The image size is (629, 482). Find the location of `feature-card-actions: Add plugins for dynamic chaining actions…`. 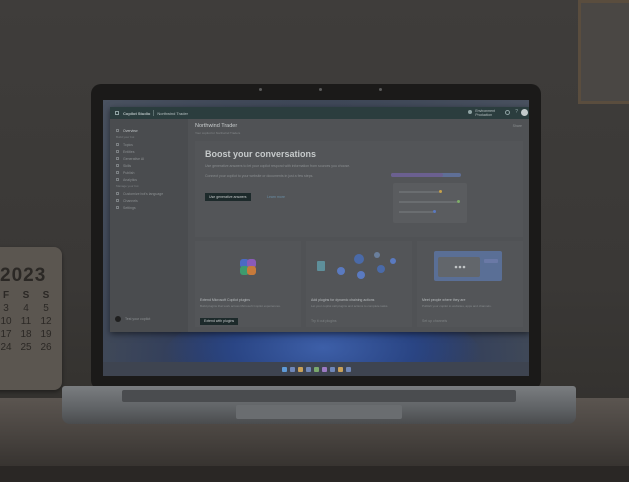

feature-card-actions: Add plugins for dynamic chaining actions… is located at coordinates (359, 284).